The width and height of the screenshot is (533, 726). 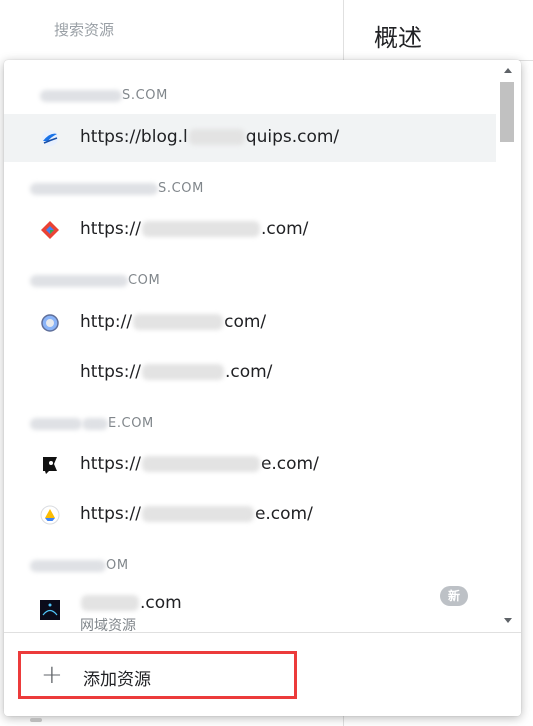 I want to click on property-row: http://com/, so click(x=250, y=323).